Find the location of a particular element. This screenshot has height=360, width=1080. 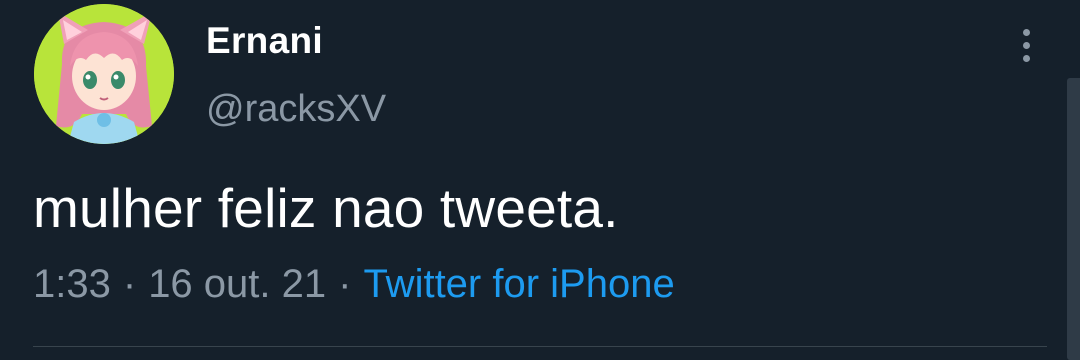

avatar is located at coordinates (104, 74).